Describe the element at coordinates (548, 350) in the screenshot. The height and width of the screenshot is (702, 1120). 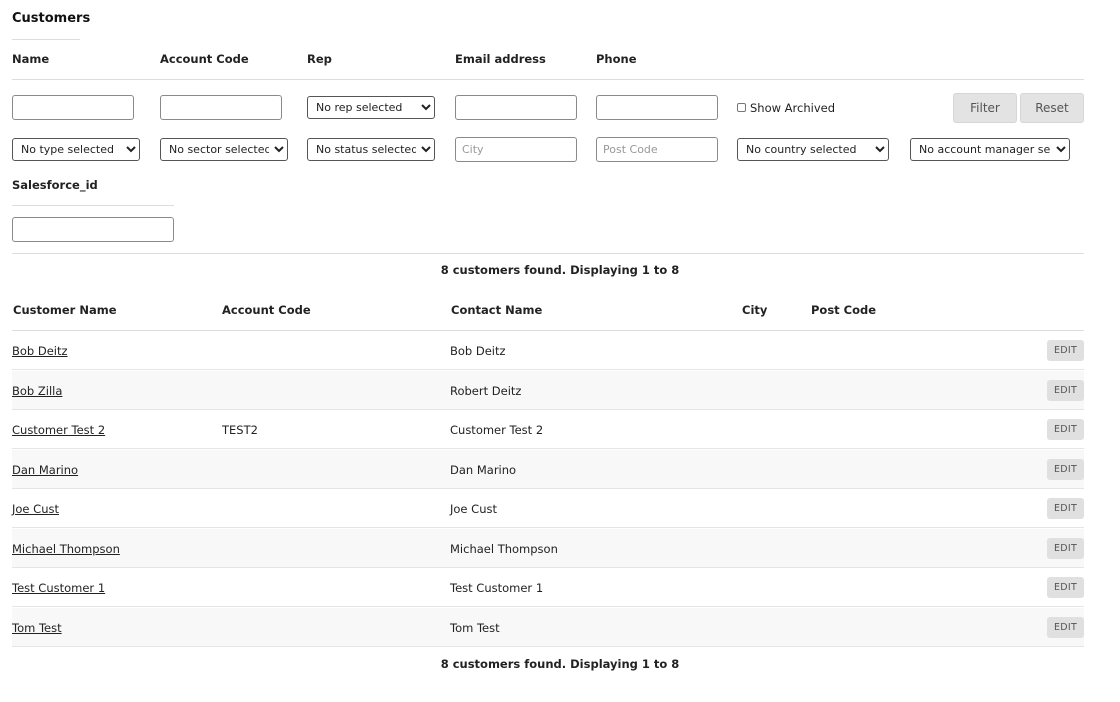
I see `table-row: Bob Deitz Bob Deitz EDIT` at that location.